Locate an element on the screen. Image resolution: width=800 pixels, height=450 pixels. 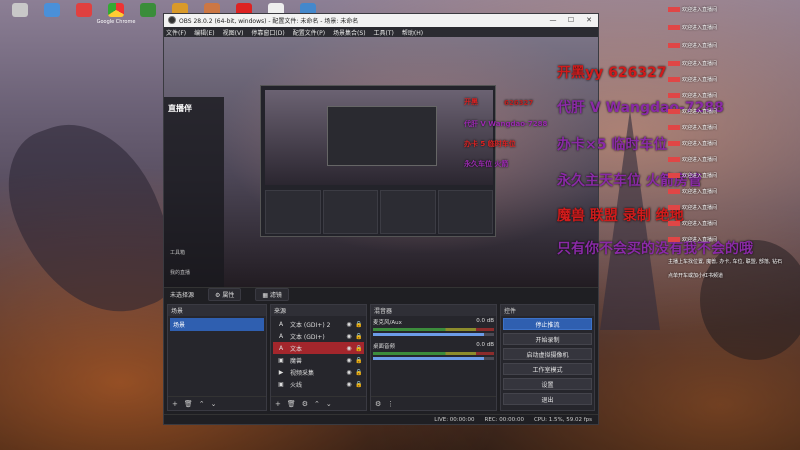
streamer-logo: 直播伴 is located at coordinates (180, 109).